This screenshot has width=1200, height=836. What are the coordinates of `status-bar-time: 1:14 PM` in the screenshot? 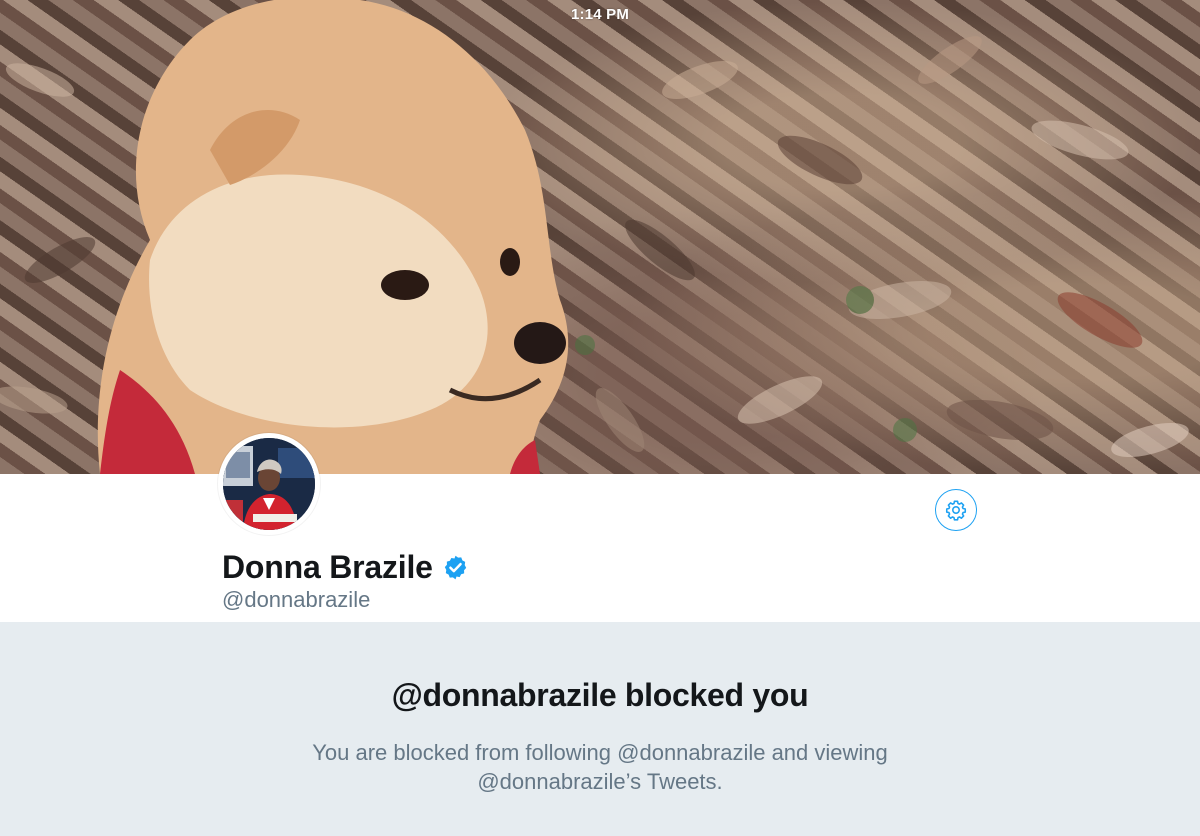 It's located at (600, 14).